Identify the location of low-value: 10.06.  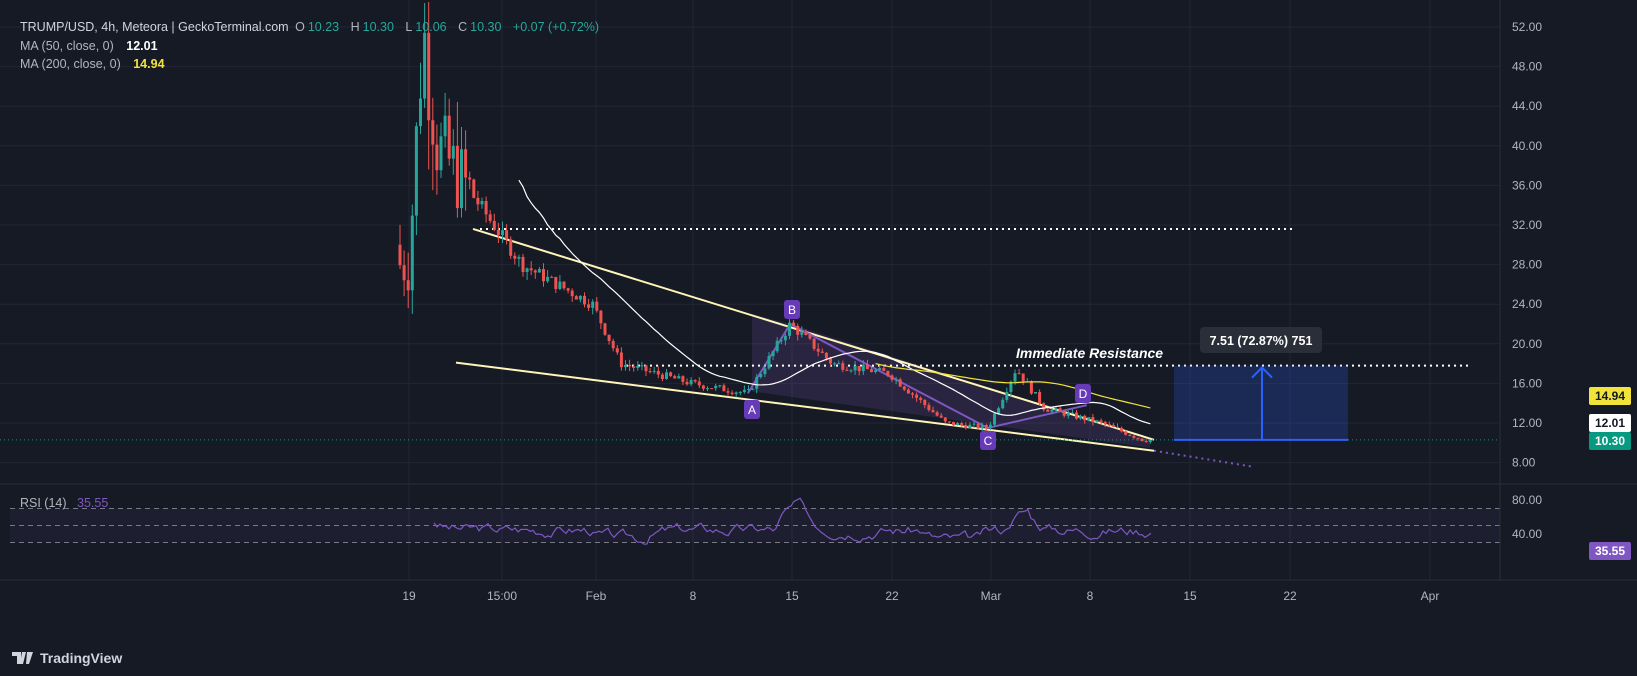
(431, 27).